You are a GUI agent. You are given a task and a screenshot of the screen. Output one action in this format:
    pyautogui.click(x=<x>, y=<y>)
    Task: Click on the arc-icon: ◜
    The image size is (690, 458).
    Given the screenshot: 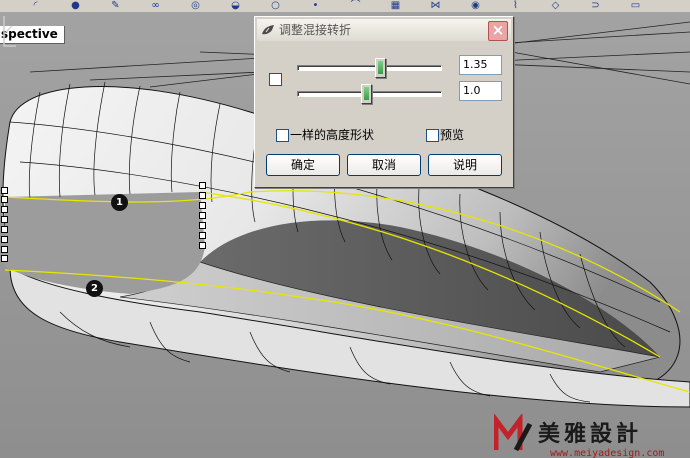 What is the action you would take?
    pyautogui.click(x=35, y=5)
    